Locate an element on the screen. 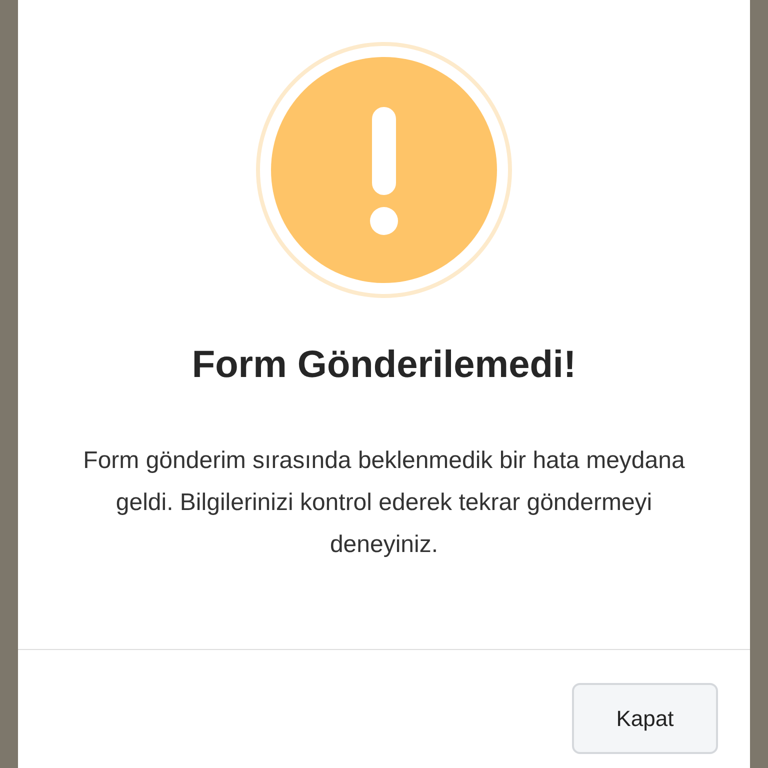  dialog-message: Form gönderim sırasında beklenmedik bir hata meydana geldi. Bilgilerinizi kontrol ederek tekrar göndermeyi deneyiniz. is located at coordinates (384, 503).